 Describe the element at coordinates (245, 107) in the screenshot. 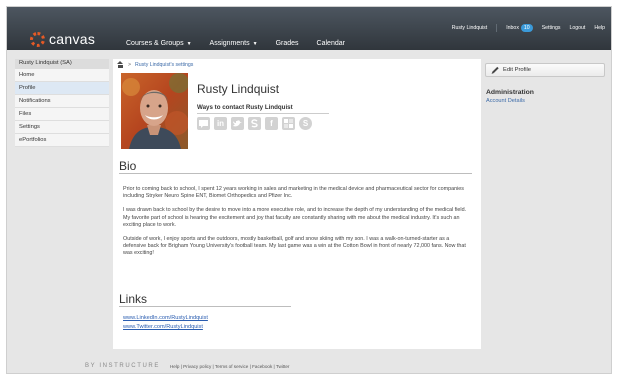

I see `ways-to-contact-heading: Ways to contact Rusty Lindquist` at that location.